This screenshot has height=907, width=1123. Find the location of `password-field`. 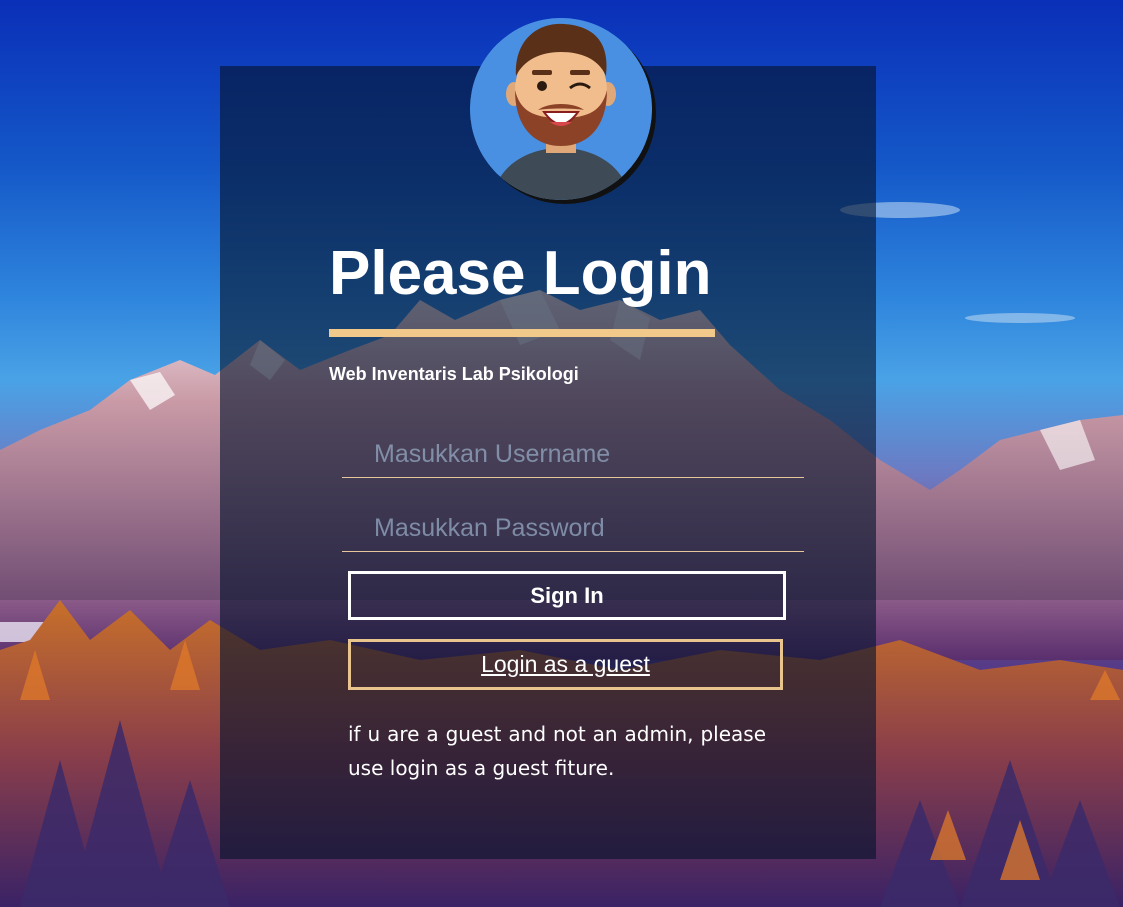

password-field is located at coordinates (573, 526).